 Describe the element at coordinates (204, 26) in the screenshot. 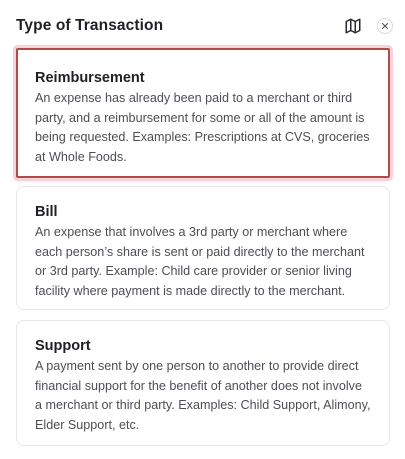

I see `panel-header: Type of Transaction` at that location.